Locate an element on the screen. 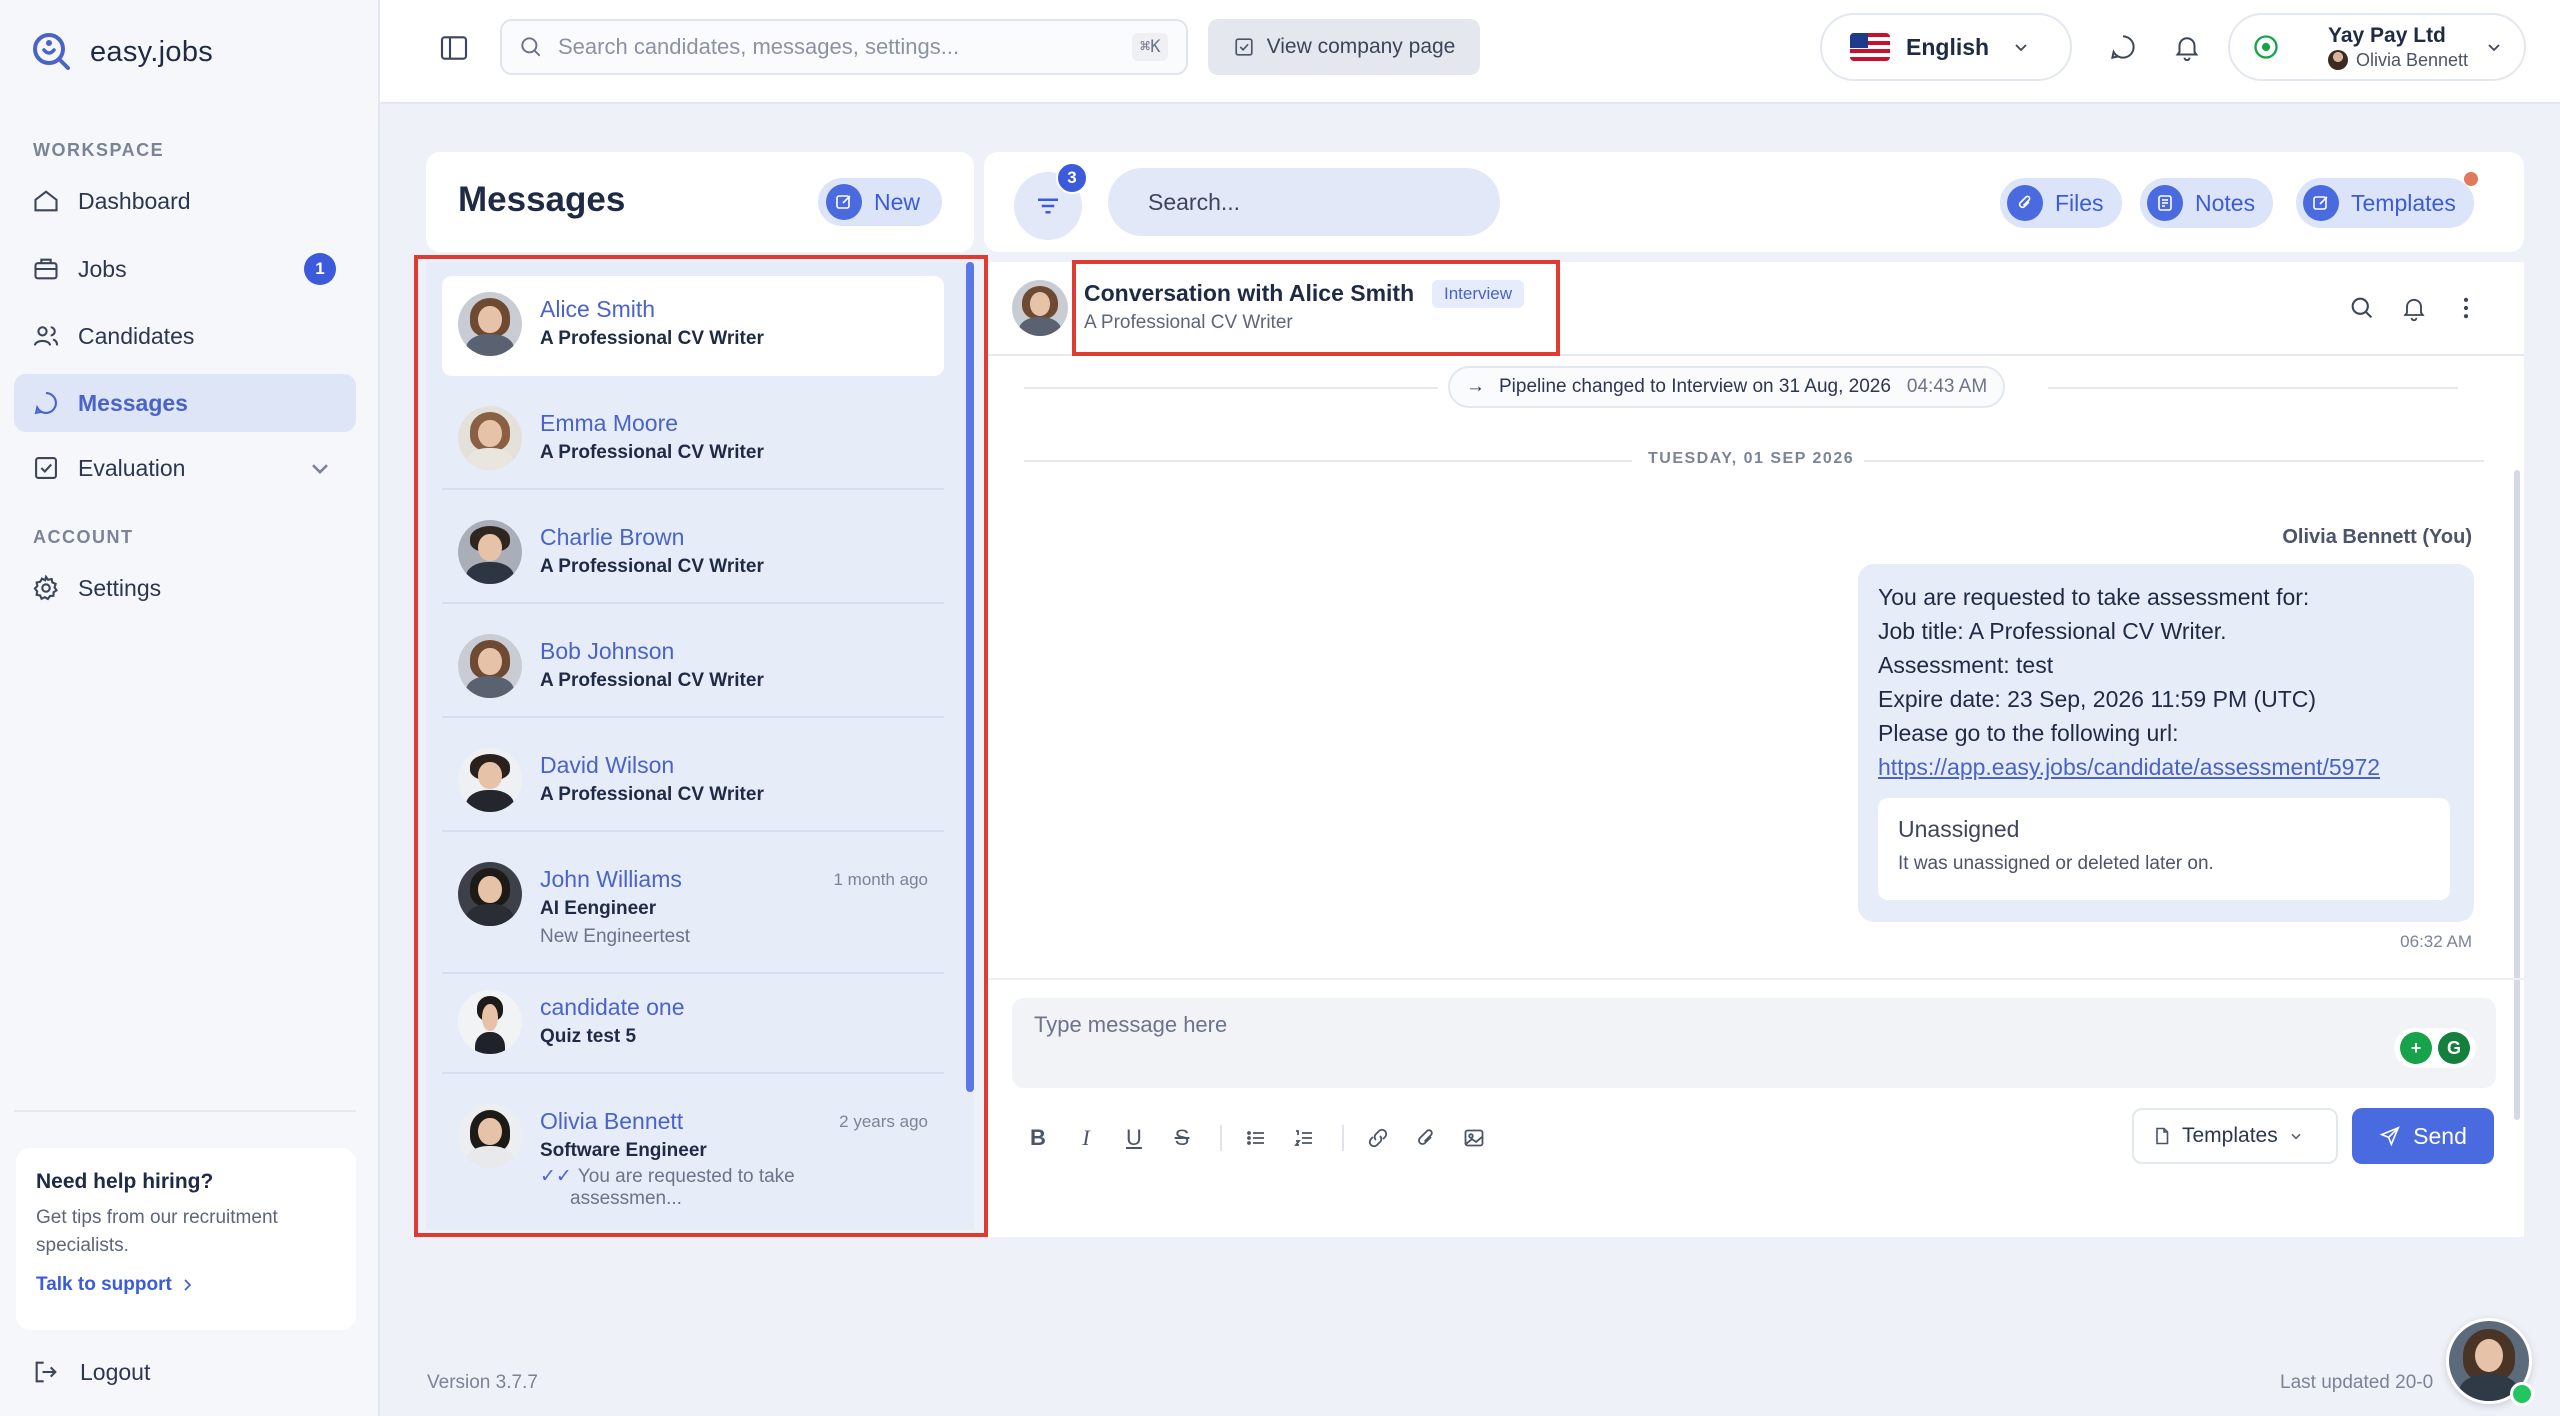  list-item: David Wilson A Professional CV Writer is located at coordinates (693, 782).